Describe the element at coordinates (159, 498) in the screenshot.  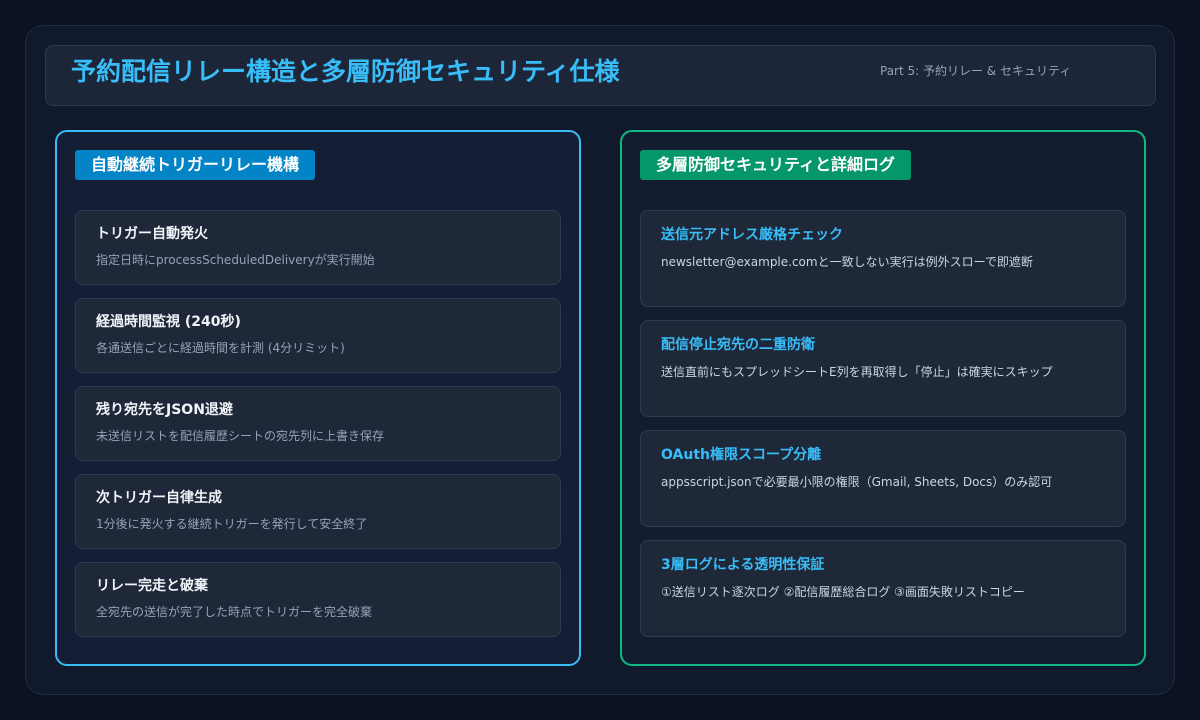
I see `relay-step-title: 次トリガー自律生成` at that location.